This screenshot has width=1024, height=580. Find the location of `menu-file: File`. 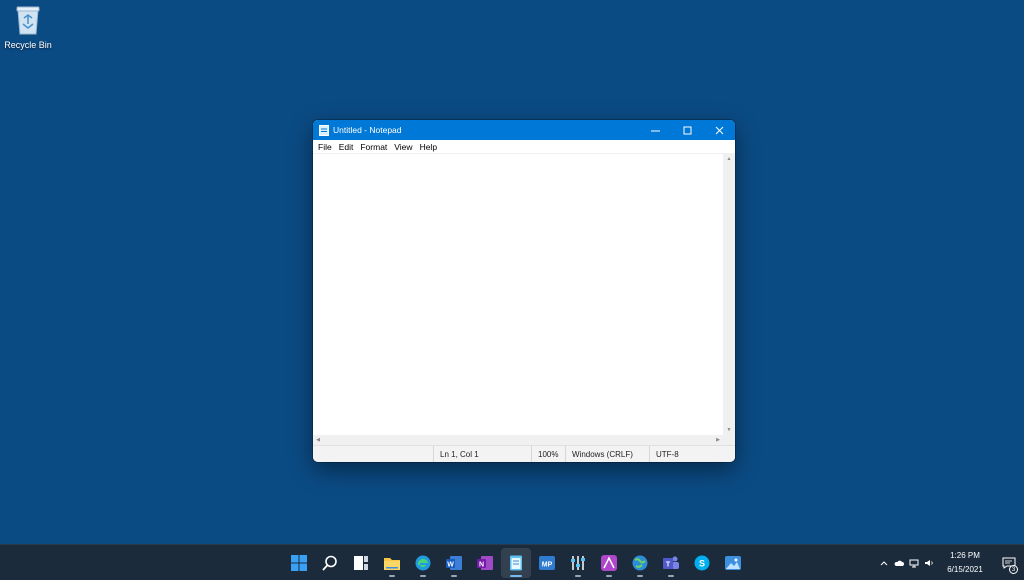

menu-file: File is located at coordinates (325, 147).